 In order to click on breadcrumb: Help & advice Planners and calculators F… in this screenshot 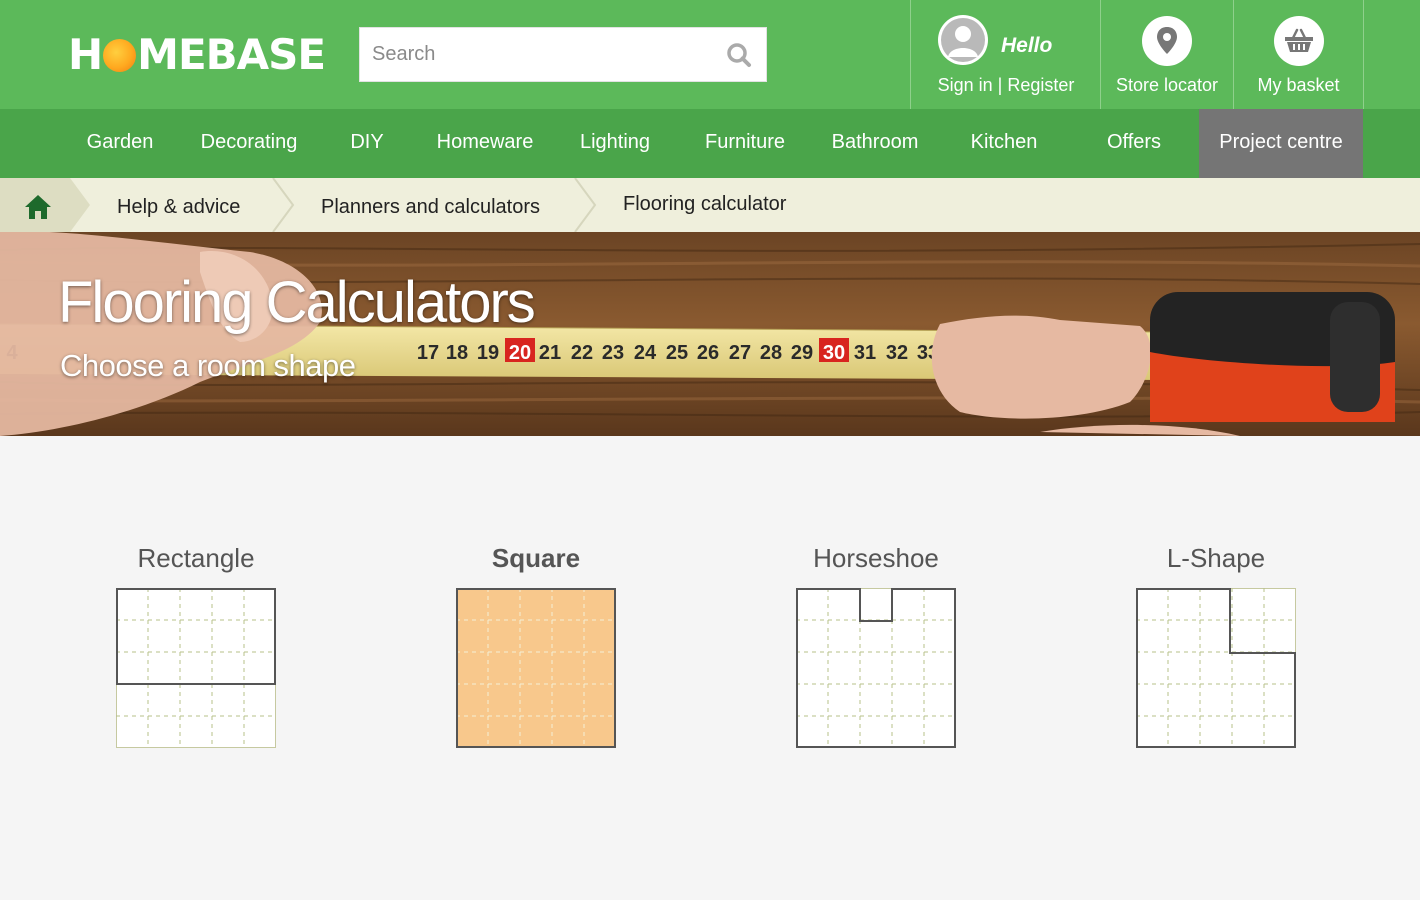, I will do `click(710, 205)`.